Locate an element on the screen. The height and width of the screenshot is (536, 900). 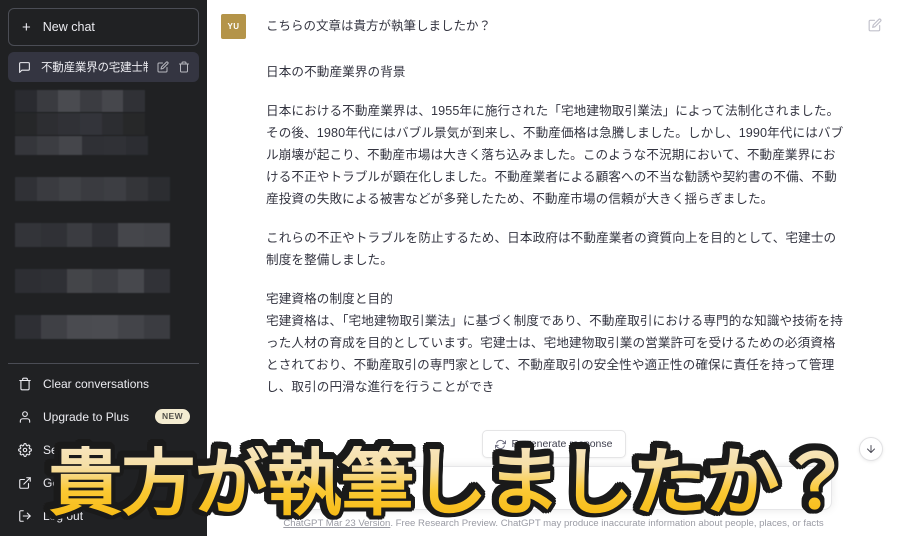
arrow-down-icon is located at coordinates (871, 449).